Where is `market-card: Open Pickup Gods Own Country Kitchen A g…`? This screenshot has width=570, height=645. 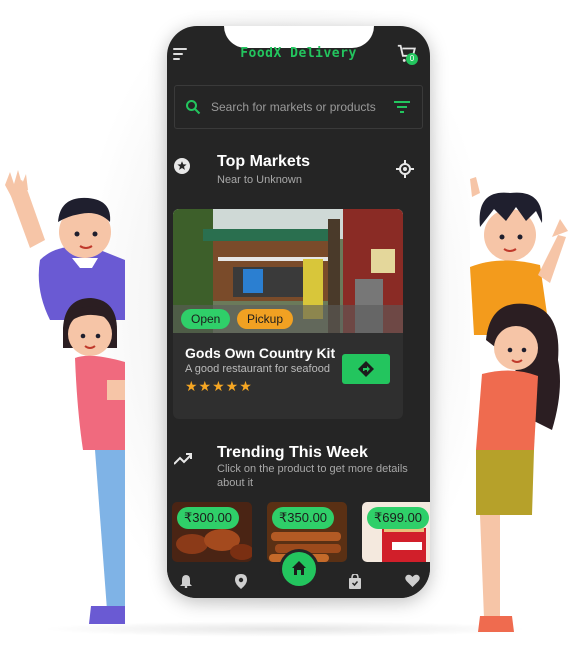
market-card: Open Pickup Gods Own Country Kitchen A g… is located at coordinates (288, 314).